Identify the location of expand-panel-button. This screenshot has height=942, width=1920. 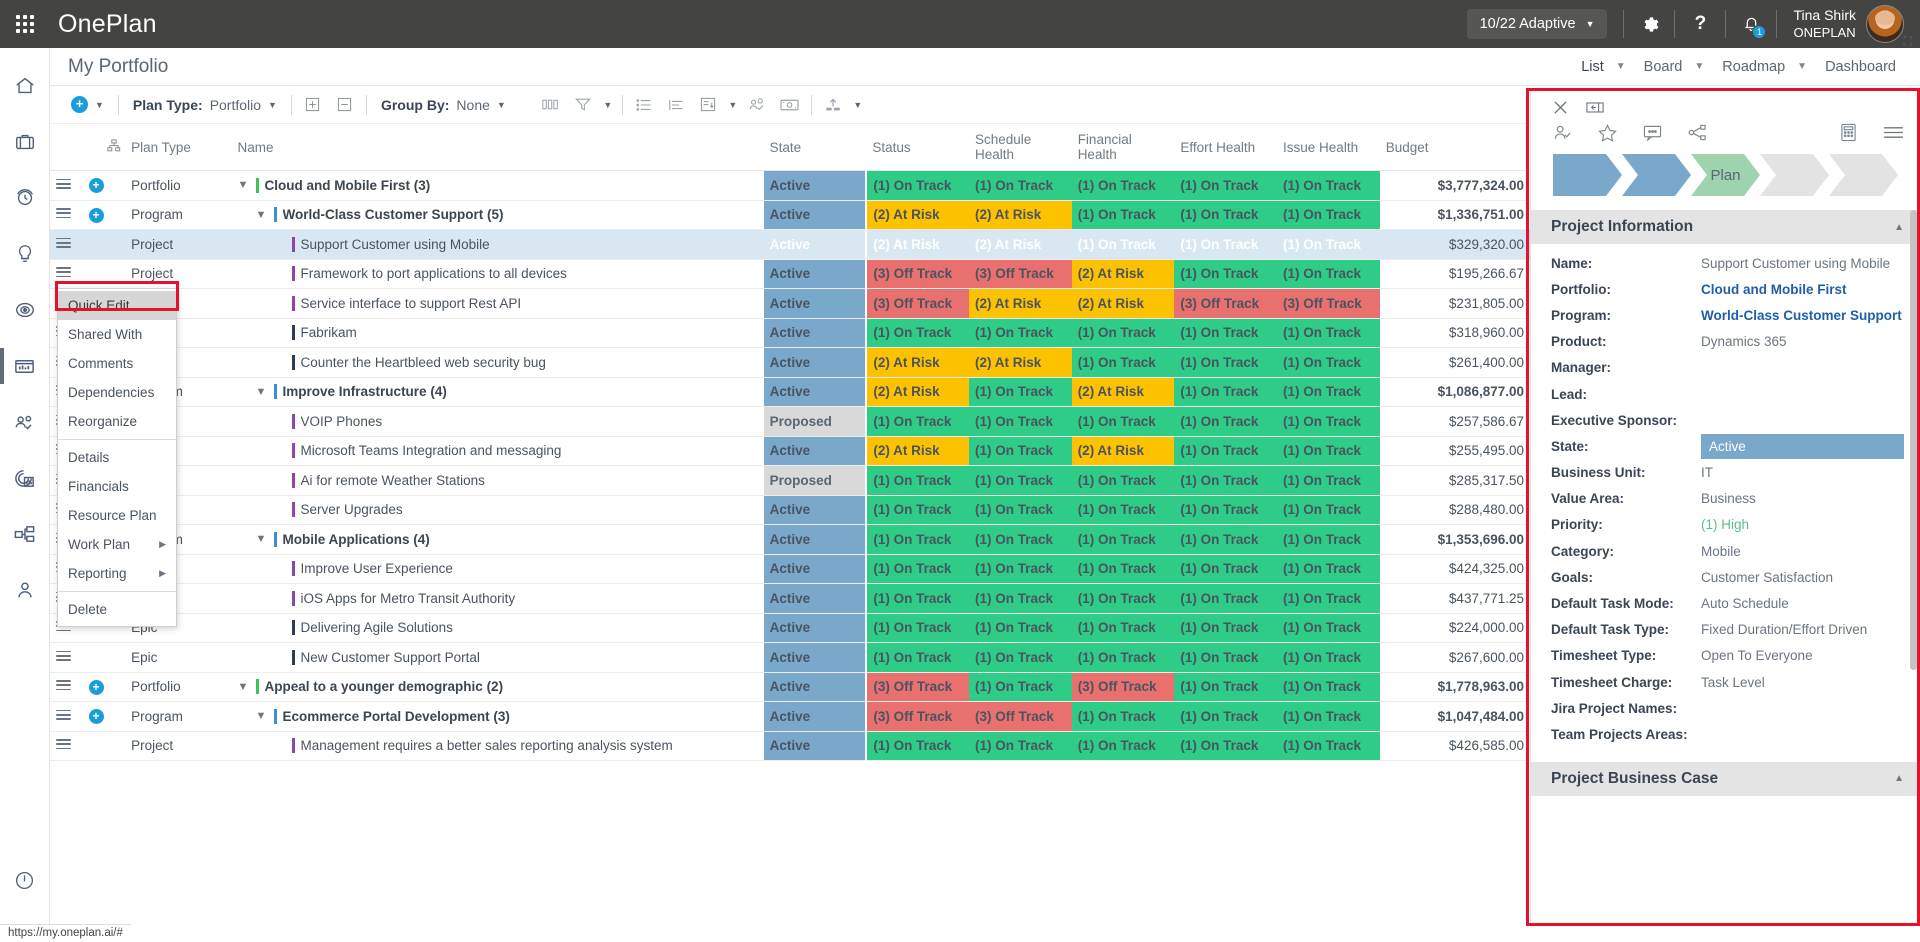
(1595, 107).